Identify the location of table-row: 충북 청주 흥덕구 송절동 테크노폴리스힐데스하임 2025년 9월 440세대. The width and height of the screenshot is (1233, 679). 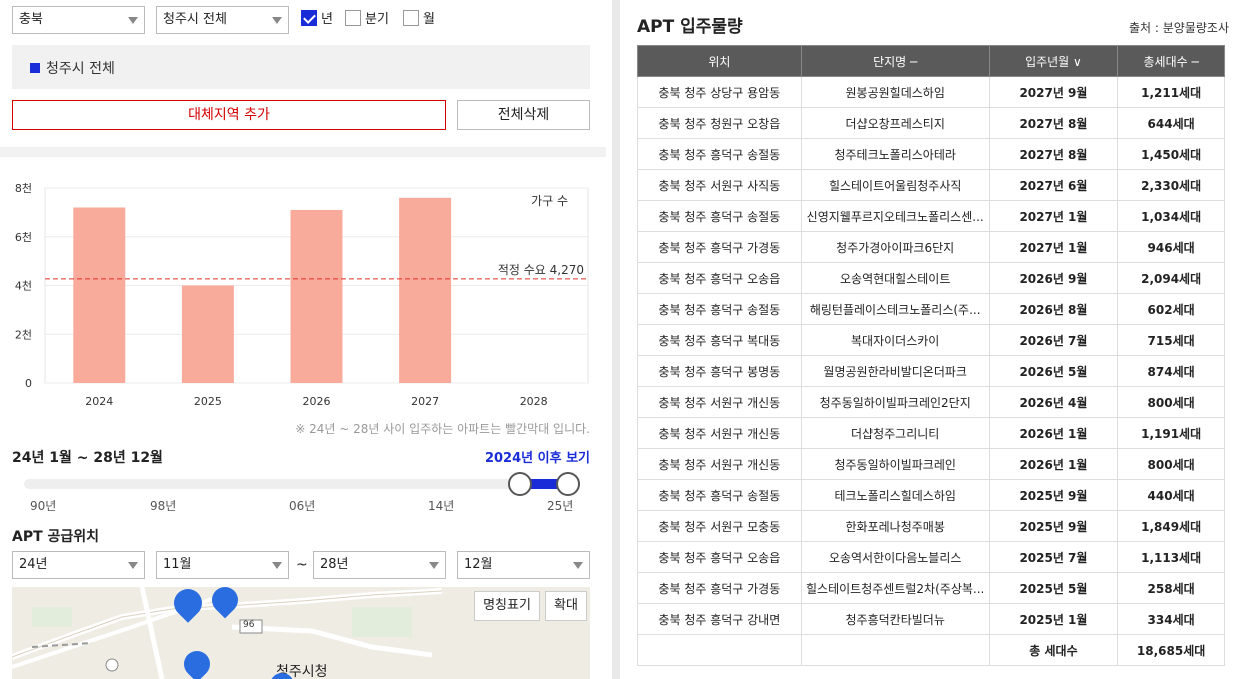
(931, 495).